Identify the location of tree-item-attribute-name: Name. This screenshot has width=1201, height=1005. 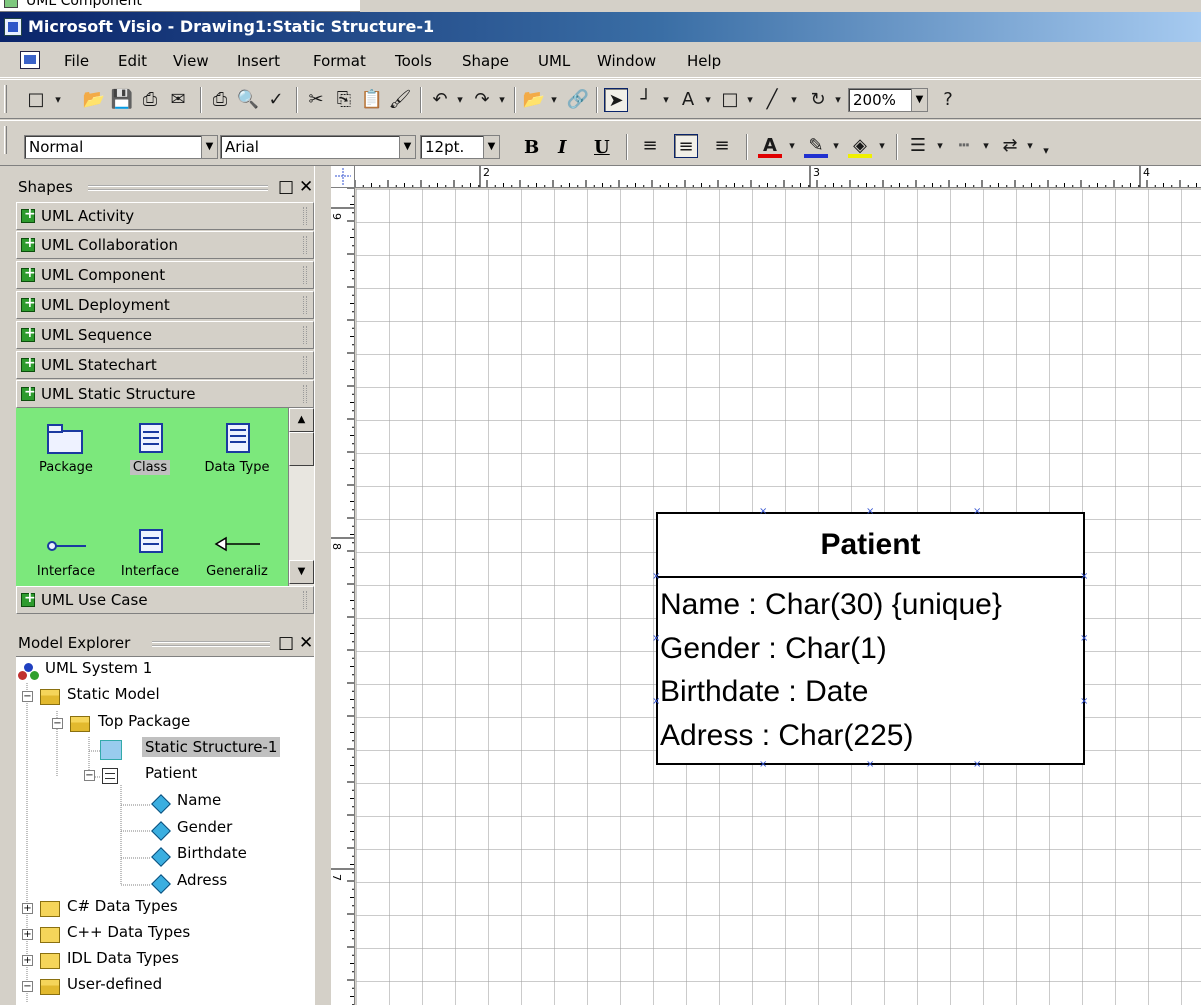
(120, 804).